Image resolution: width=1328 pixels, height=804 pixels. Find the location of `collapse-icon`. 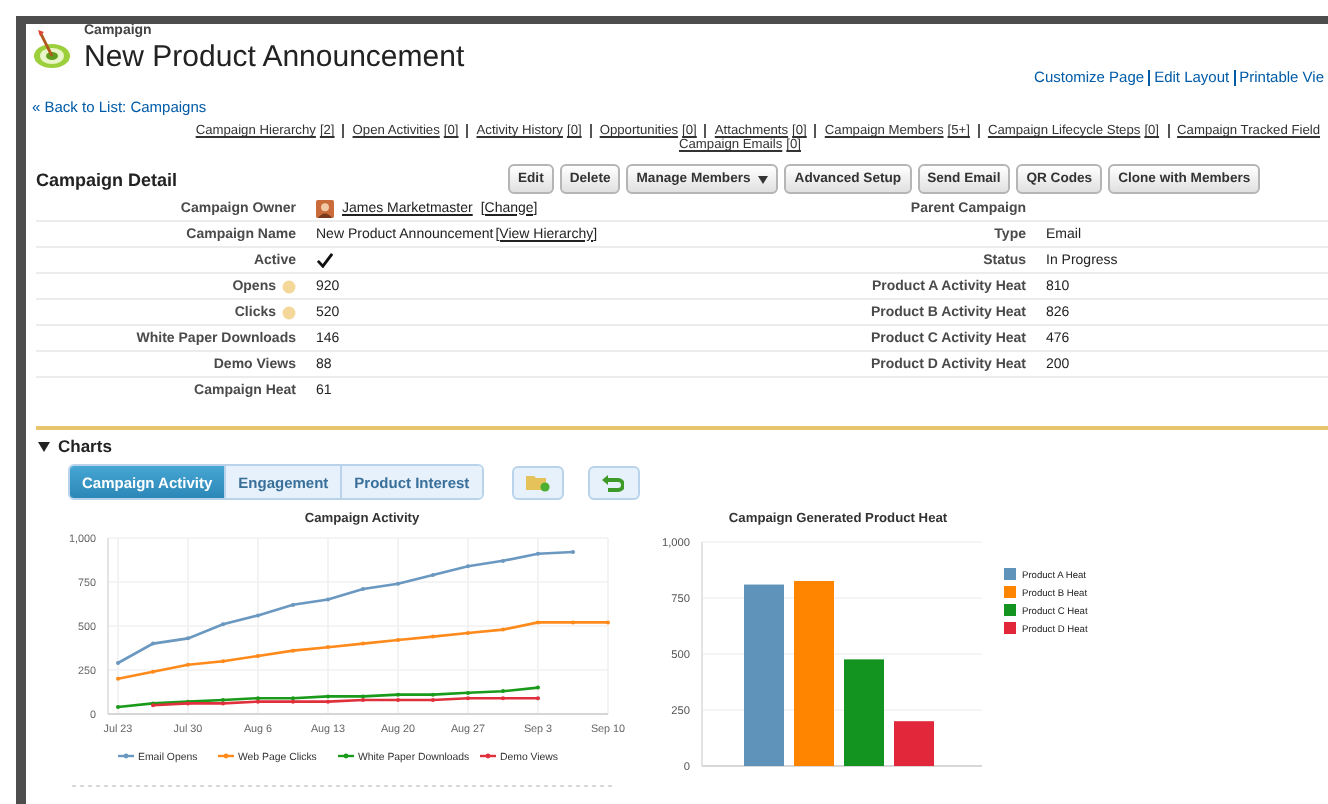

collapse-icon is located at coordinates (44, 446).